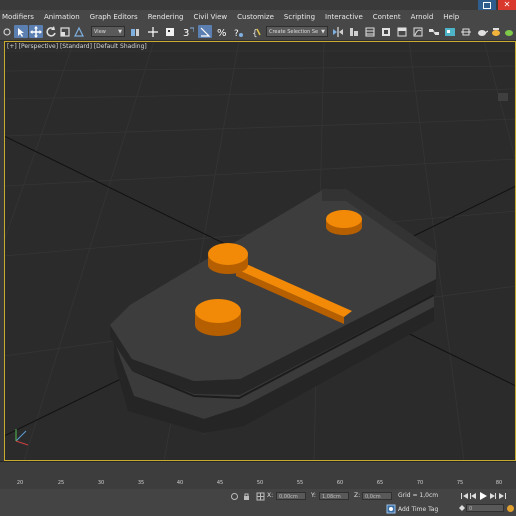 The height and width of the screenshot is (516, 516). I want to click on schematic-view-button, so click(433, 31).